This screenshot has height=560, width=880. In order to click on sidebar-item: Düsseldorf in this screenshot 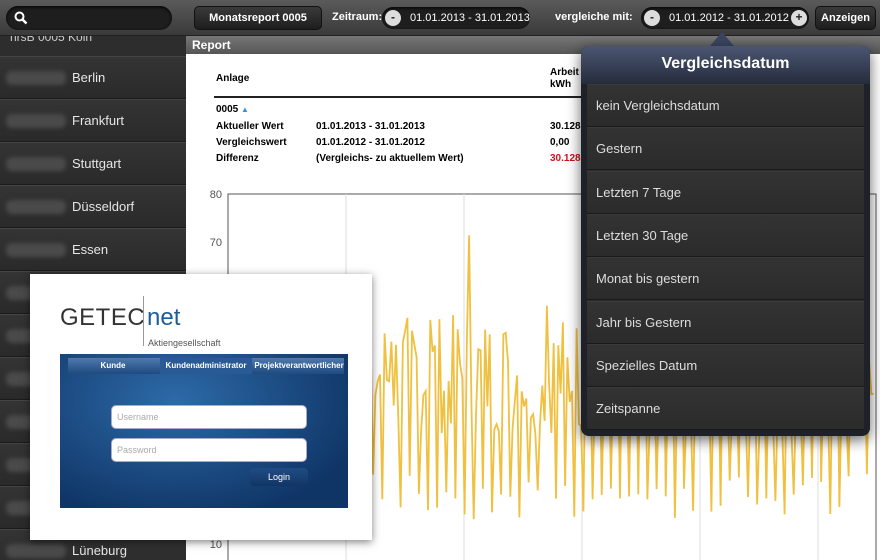, I will do `click(93, 206)`.